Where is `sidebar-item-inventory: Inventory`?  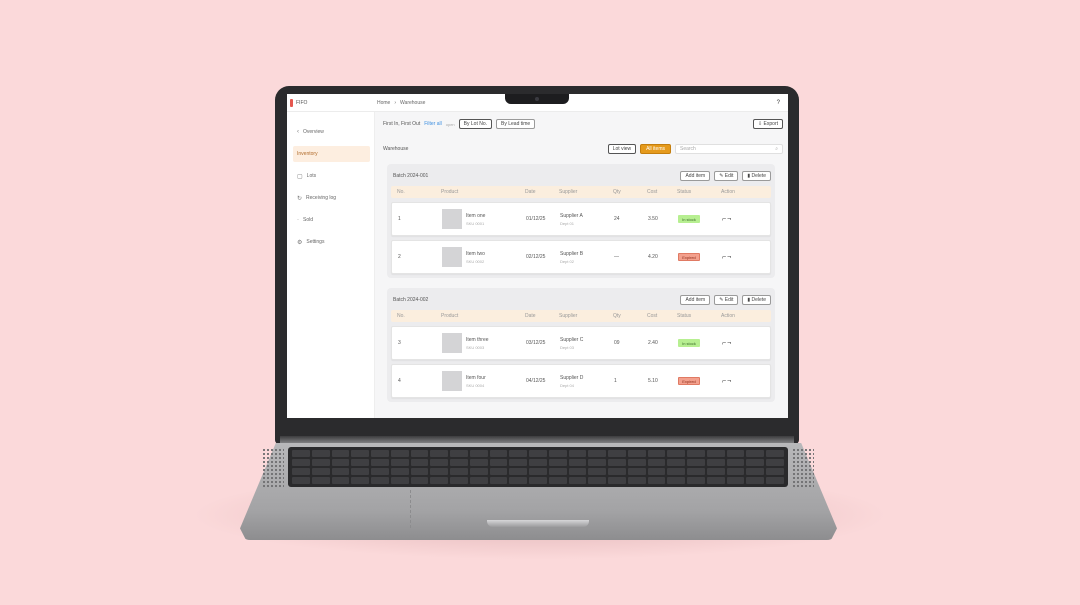 sidebar-item-inventory: Inventory is located at coordinates (331, 154).